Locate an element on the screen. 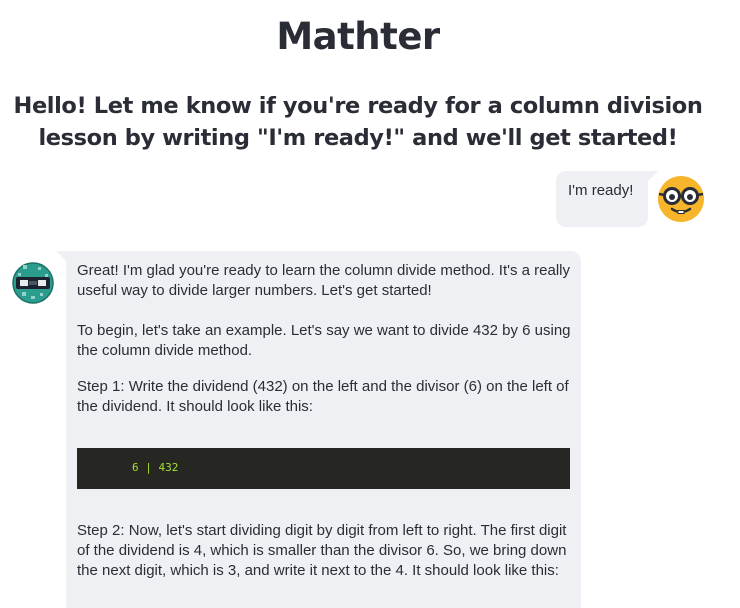  robot-avatar-icon is located at coordinates (33, 283).